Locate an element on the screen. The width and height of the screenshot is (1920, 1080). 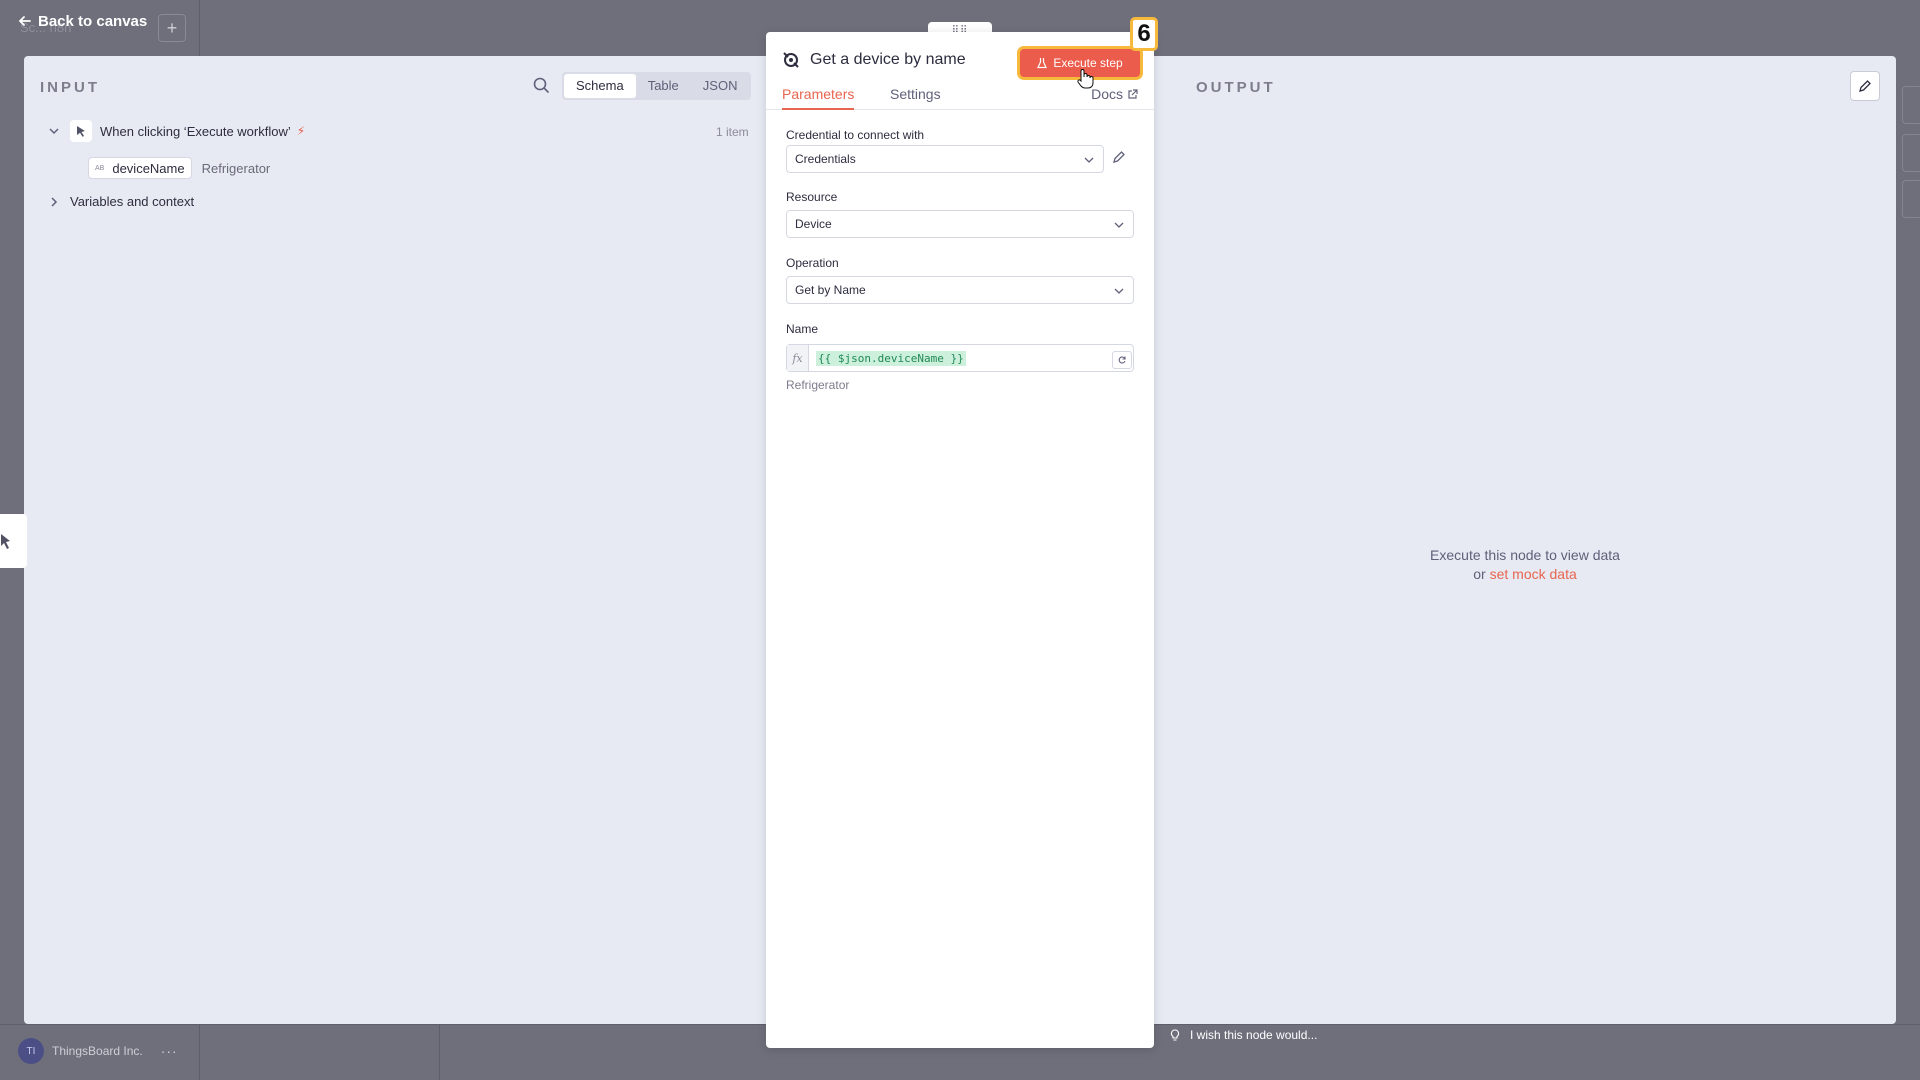
edit-output-button is located at coordinates (1865, 86).